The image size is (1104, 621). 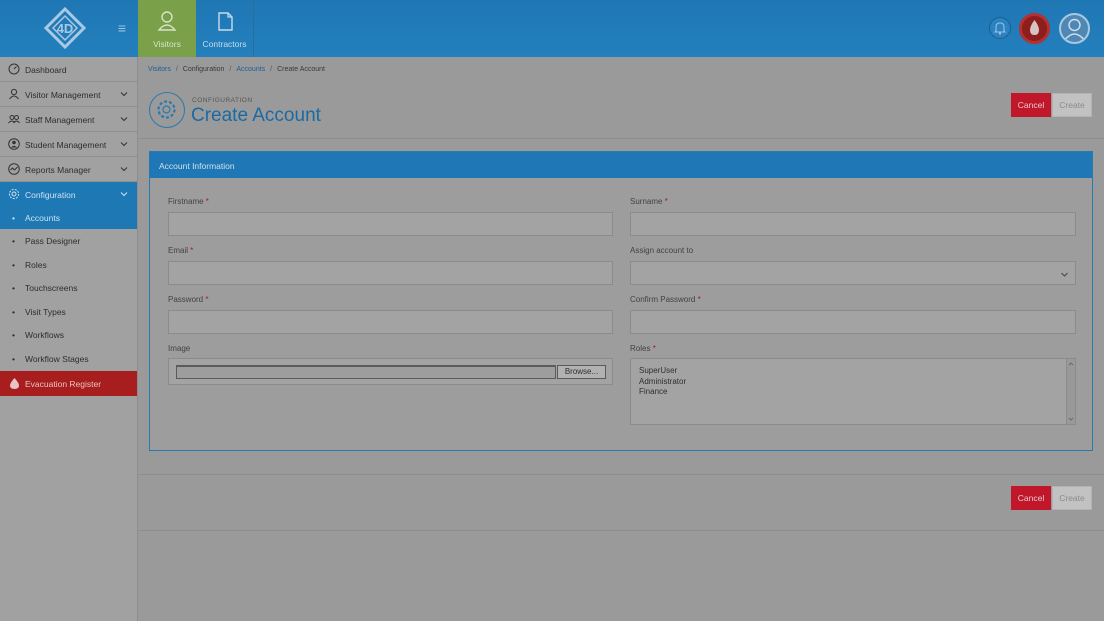 I want to click on sidebar-sub-workflow-stages: • Workflow Stages, so click(x=68, y=358).